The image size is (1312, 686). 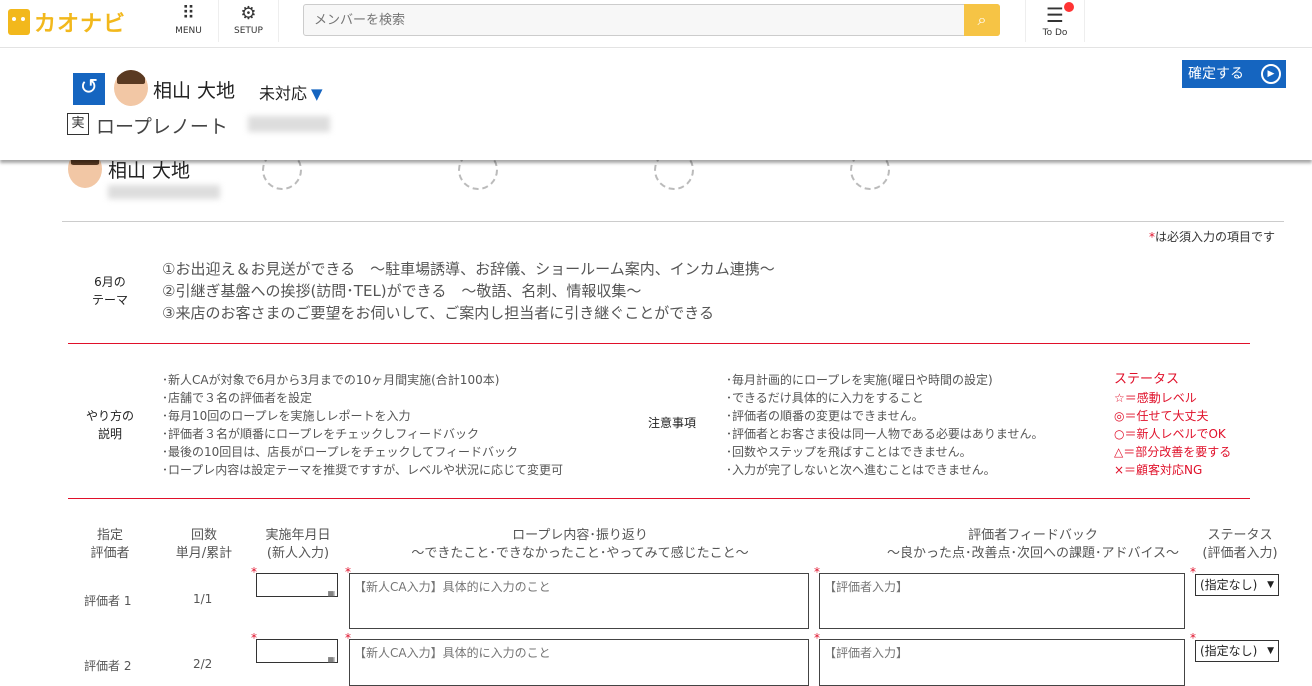 I want to click on status-legend-title: ステータス, so click(x=1147, y=379).